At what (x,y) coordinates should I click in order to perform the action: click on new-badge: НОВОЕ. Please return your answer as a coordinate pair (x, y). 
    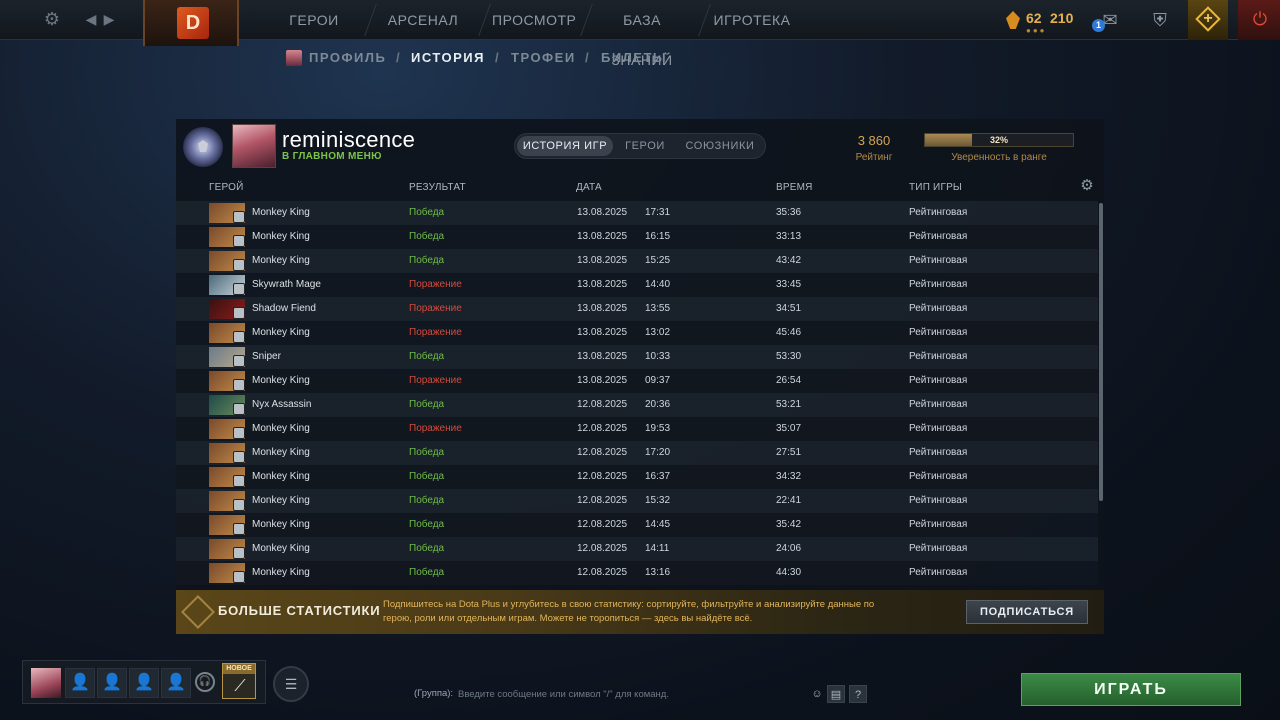
    Looking at the image, I should click on (239, 669).